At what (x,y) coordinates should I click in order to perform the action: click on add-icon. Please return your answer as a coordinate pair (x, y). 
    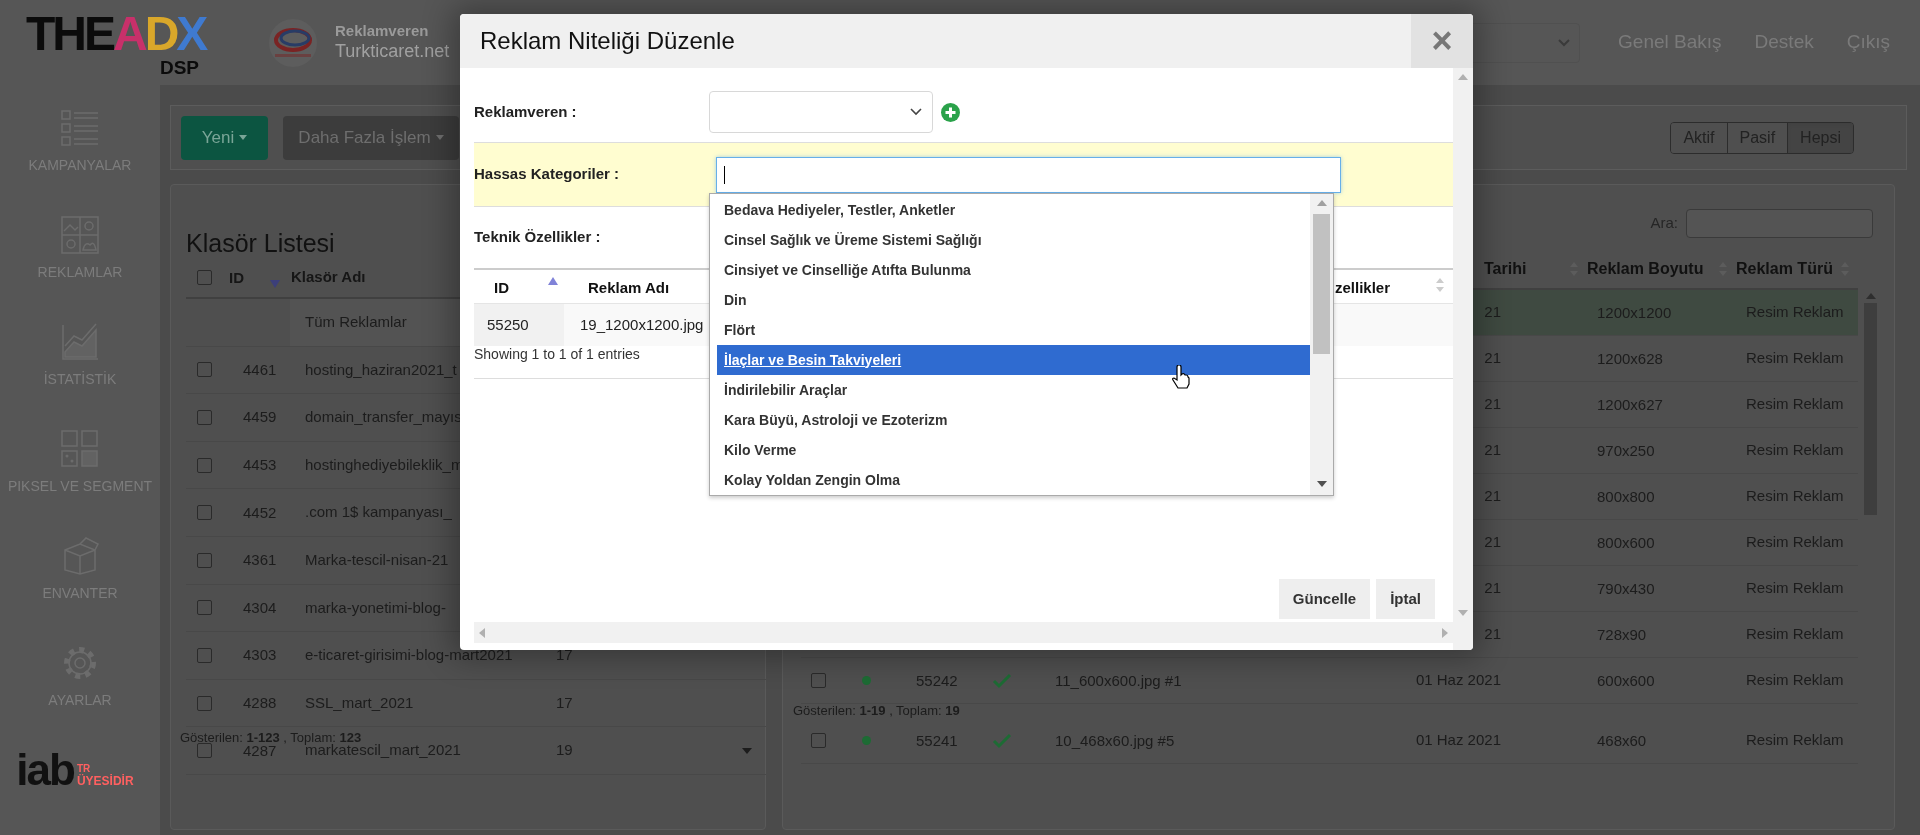
    Looking at the image, I should click on (950, 112).